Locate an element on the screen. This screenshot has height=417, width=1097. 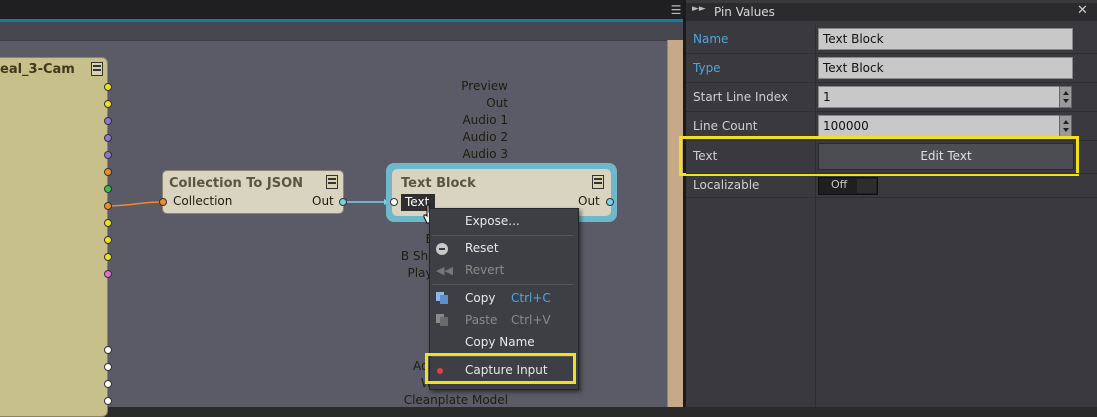
revert-icon: ◀◀ is located at coordinates (444, 270).